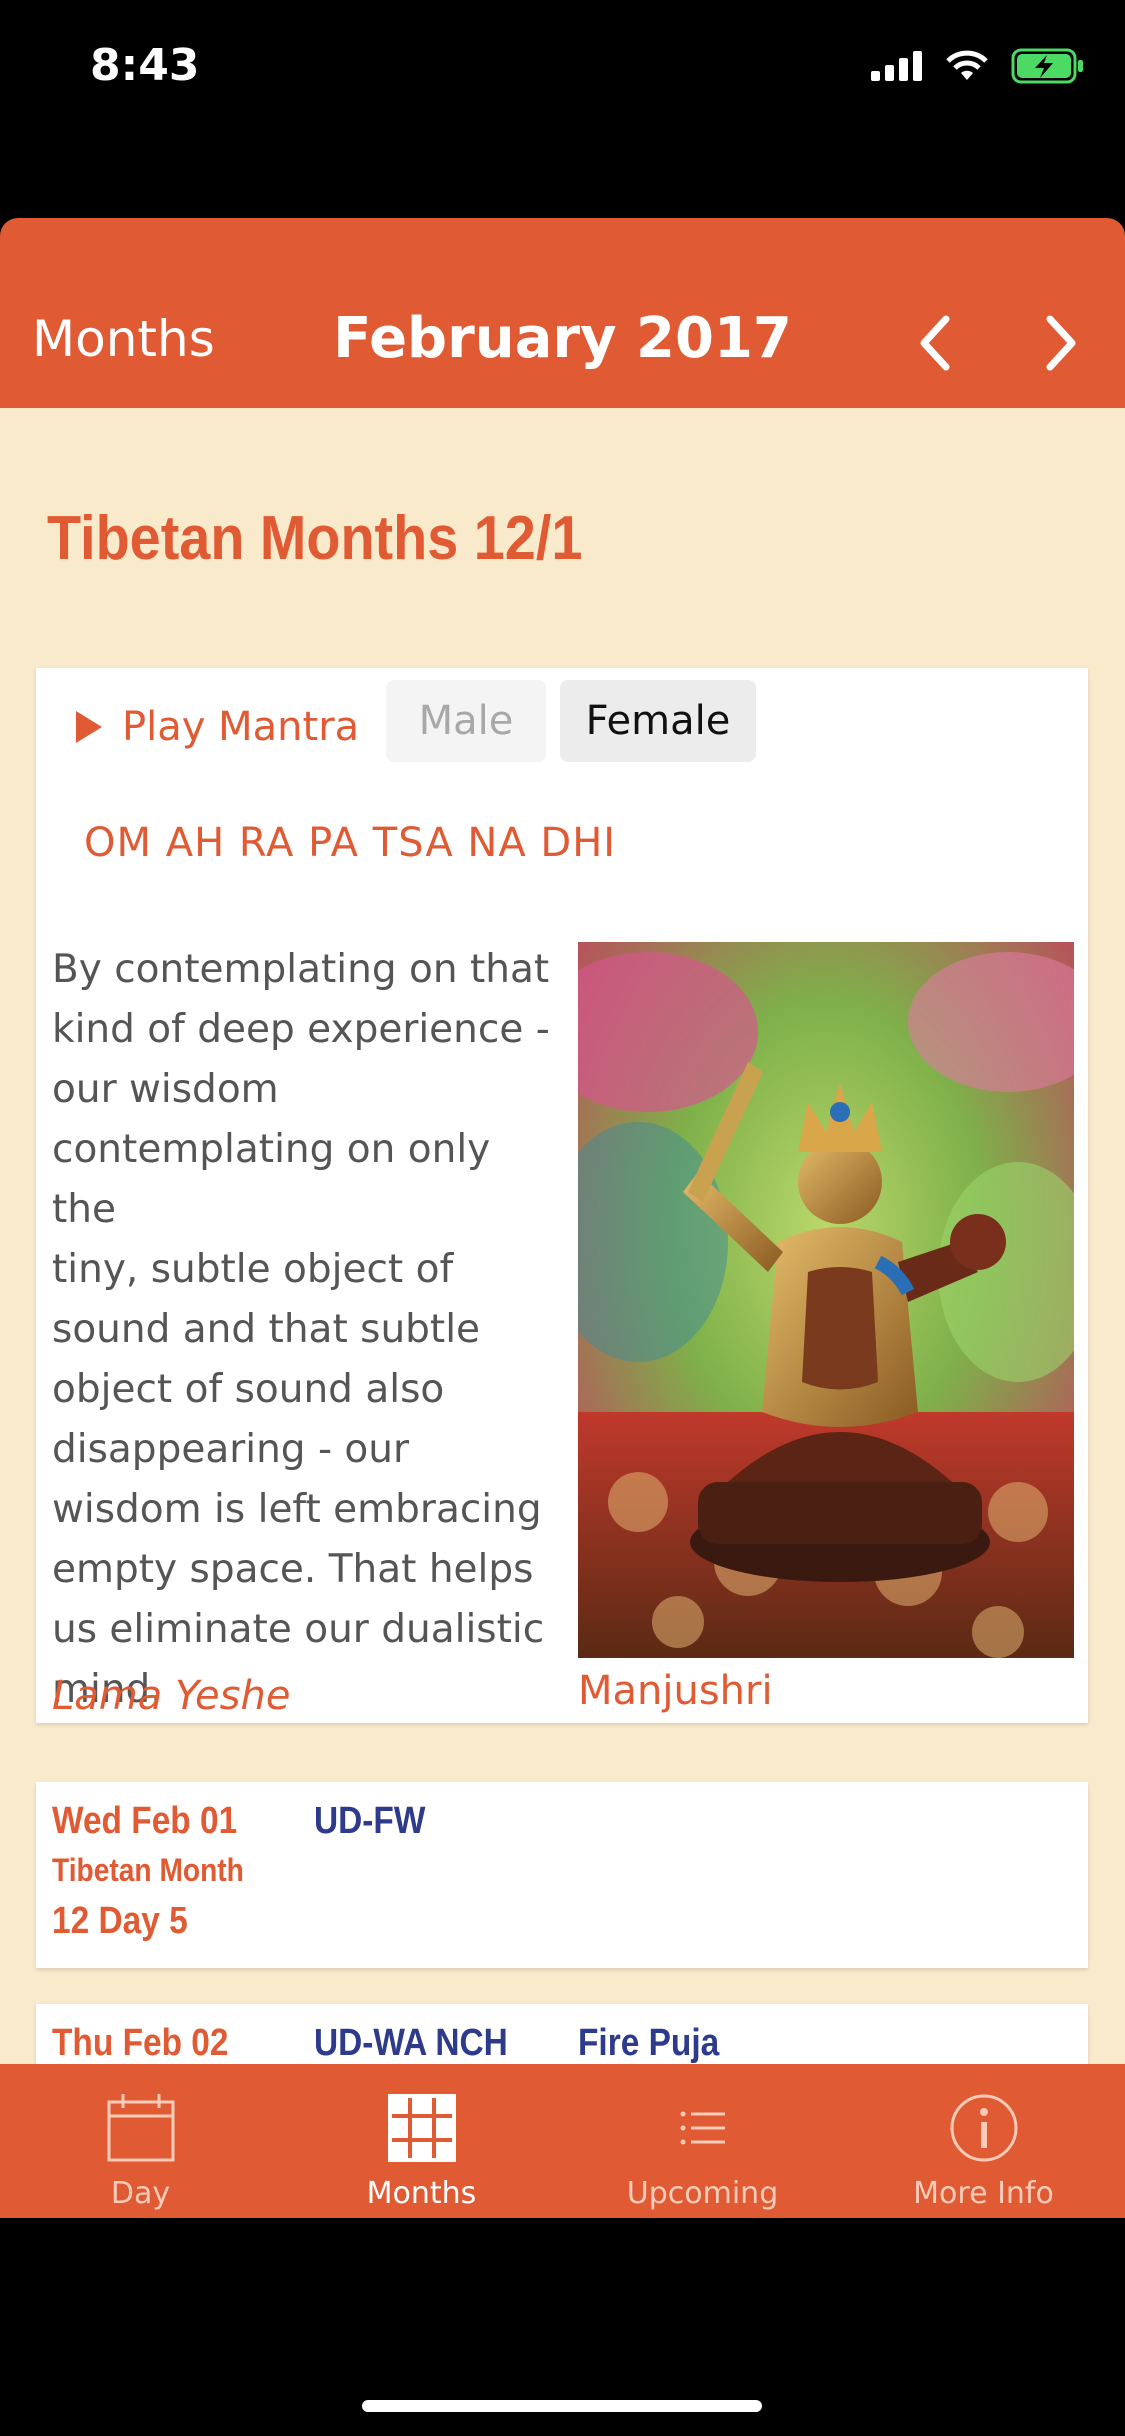  What do you see at coordinates (165, 1089) in the screenshot?
I see `quote-line: our wisdom` at bounding box center [165, 1089].